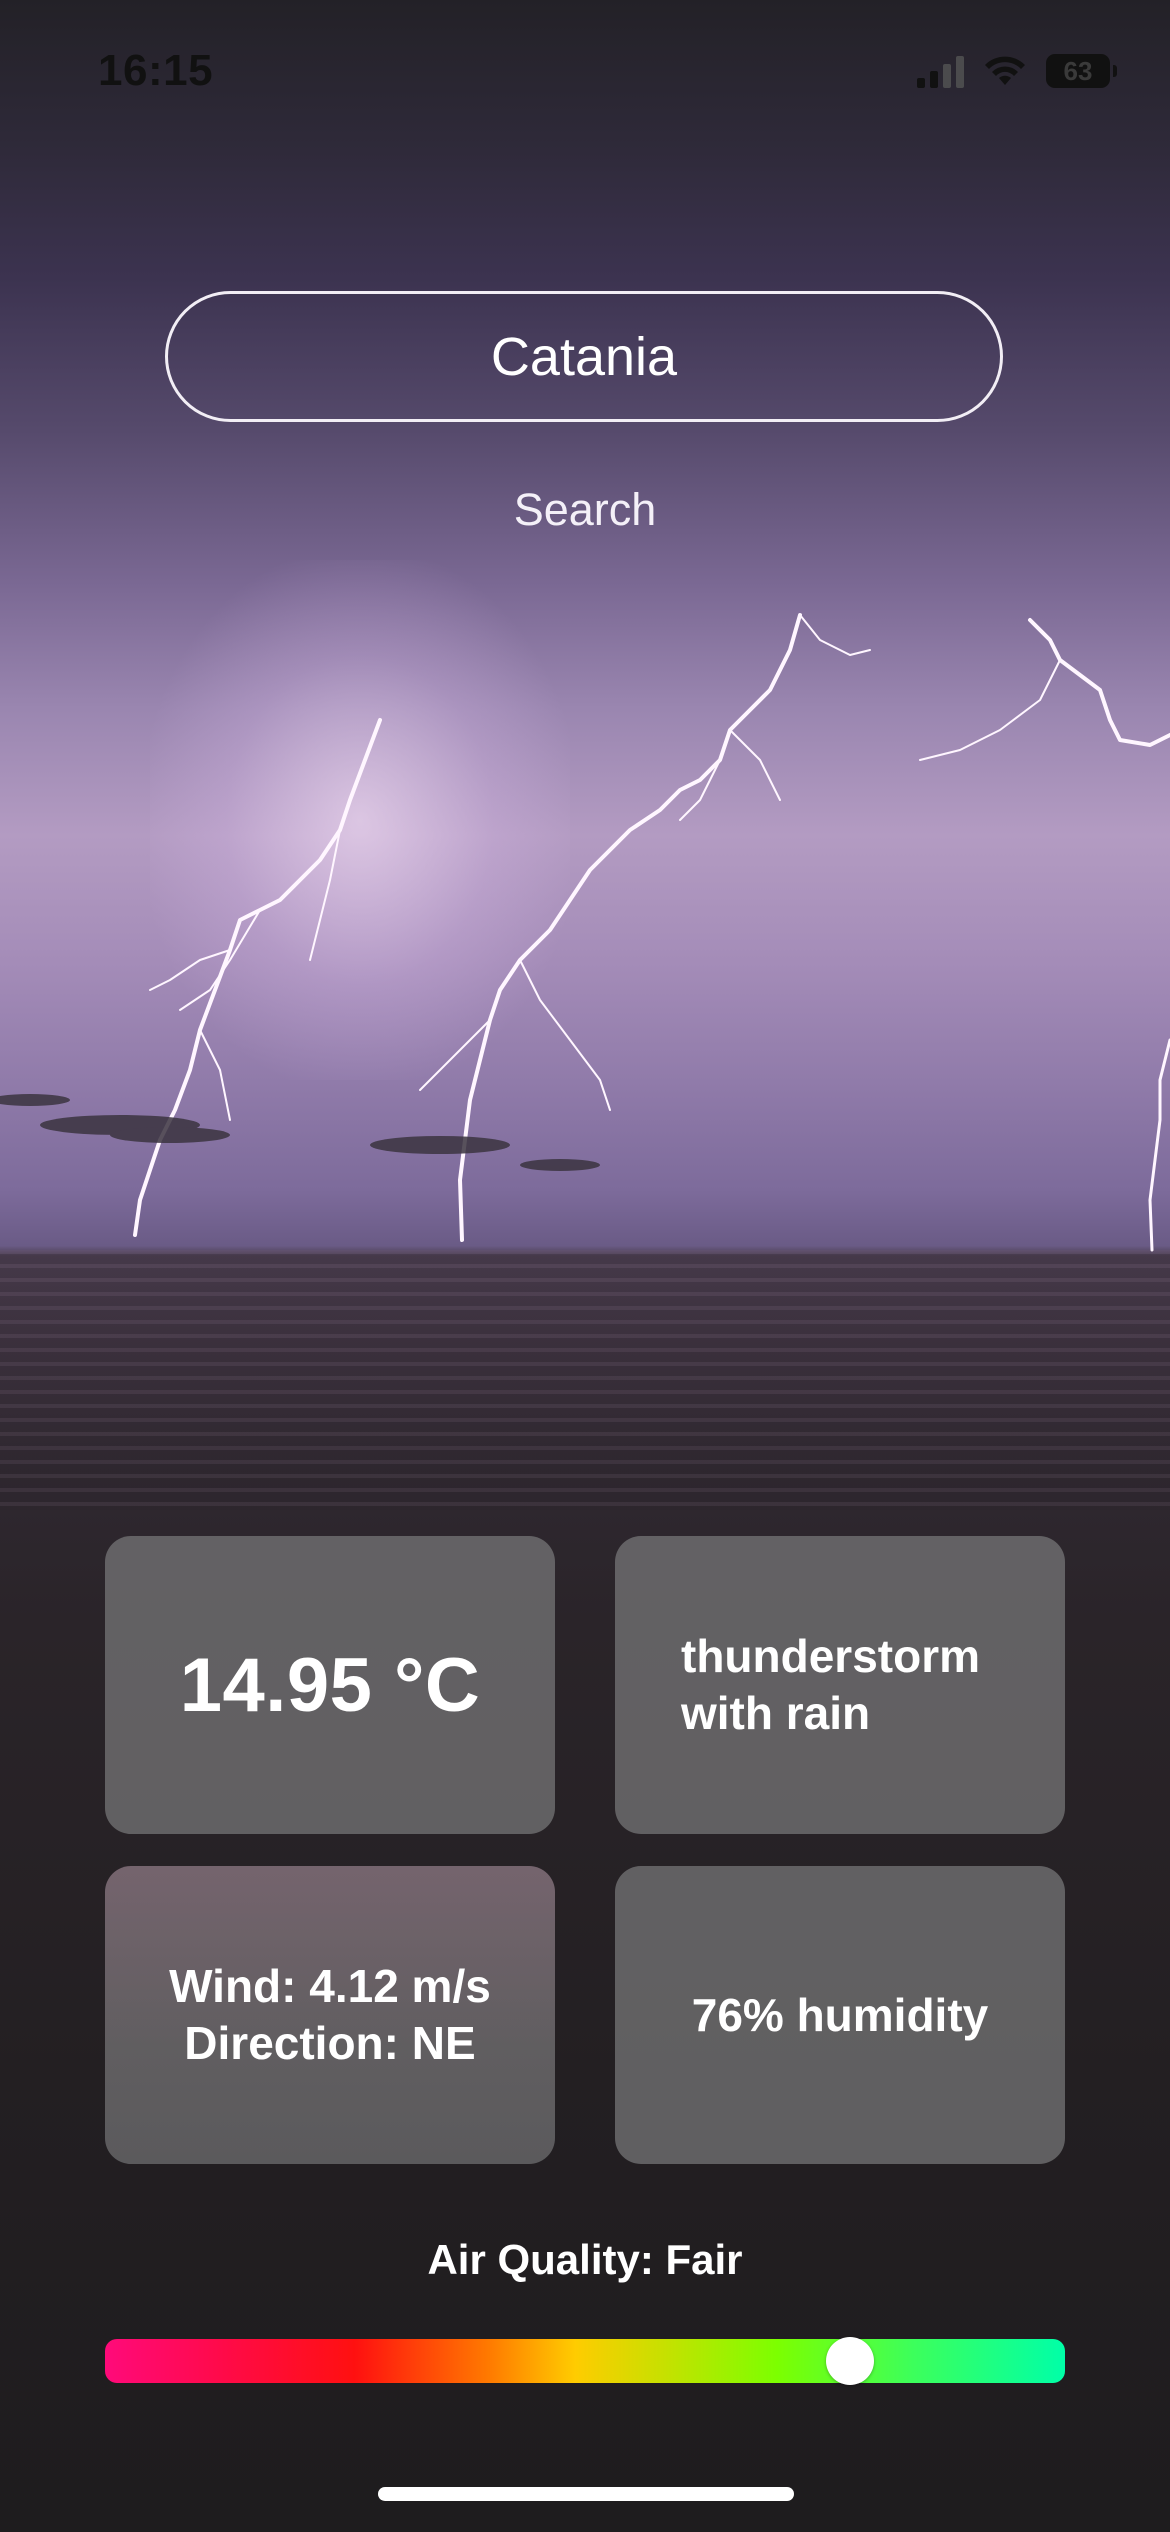 This screenshot has height=2532, width=1170. I want to click on temperature-value: 14.95 °C, so click(330, 1685).